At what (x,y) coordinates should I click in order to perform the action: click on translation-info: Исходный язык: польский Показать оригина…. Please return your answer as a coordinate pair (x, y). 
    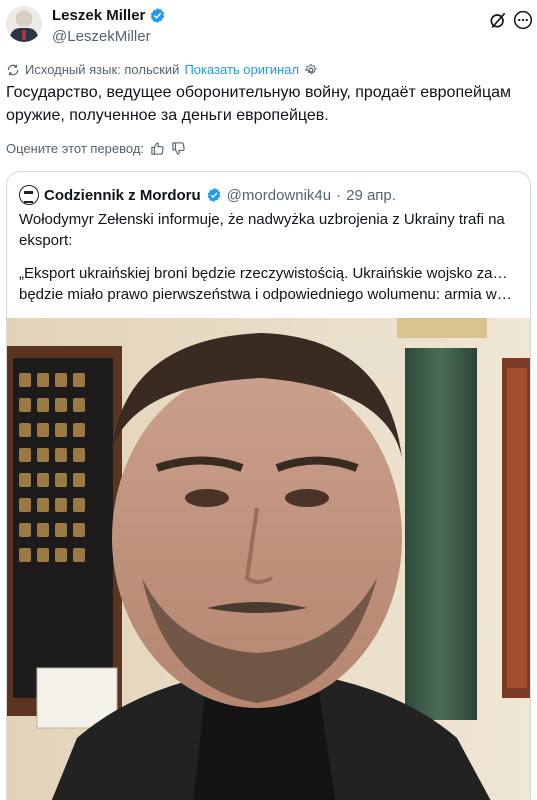
    Looking at the image, I should click on (162, 69).